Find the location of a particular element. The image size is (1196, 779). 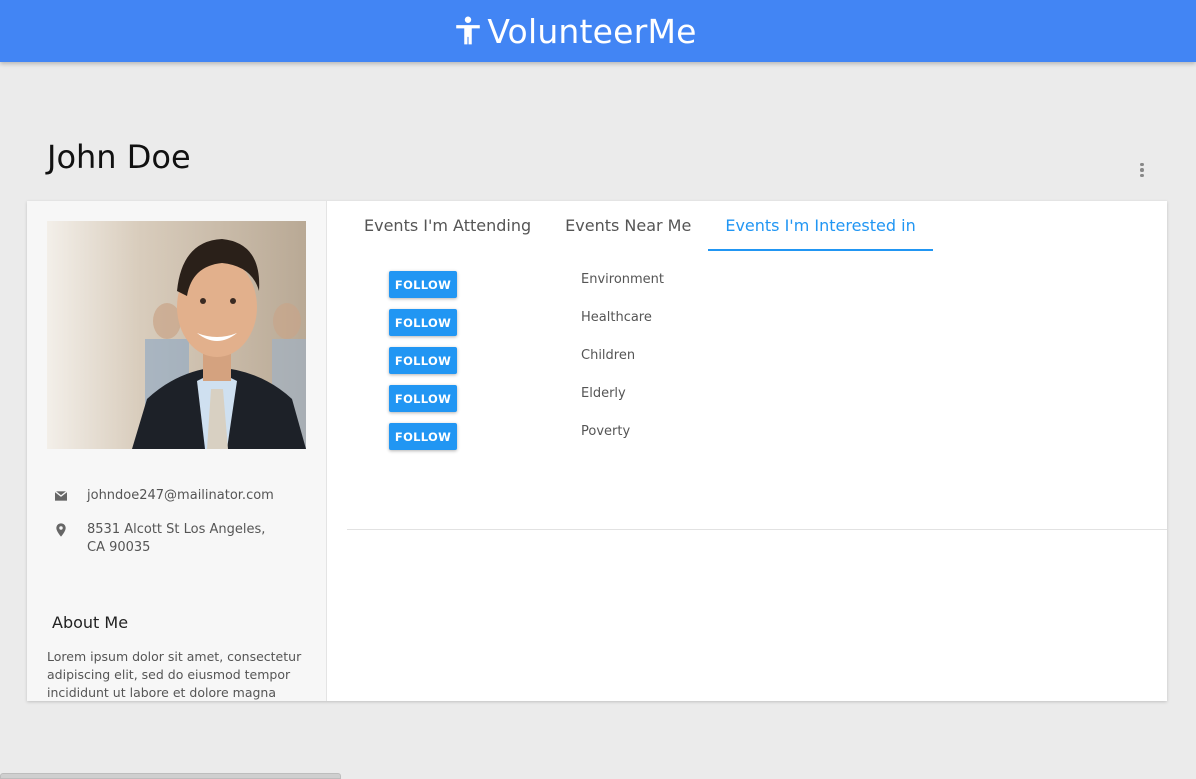

interest-row-elderly: FOLLOW Elderly is located at coordinates (589, 404).